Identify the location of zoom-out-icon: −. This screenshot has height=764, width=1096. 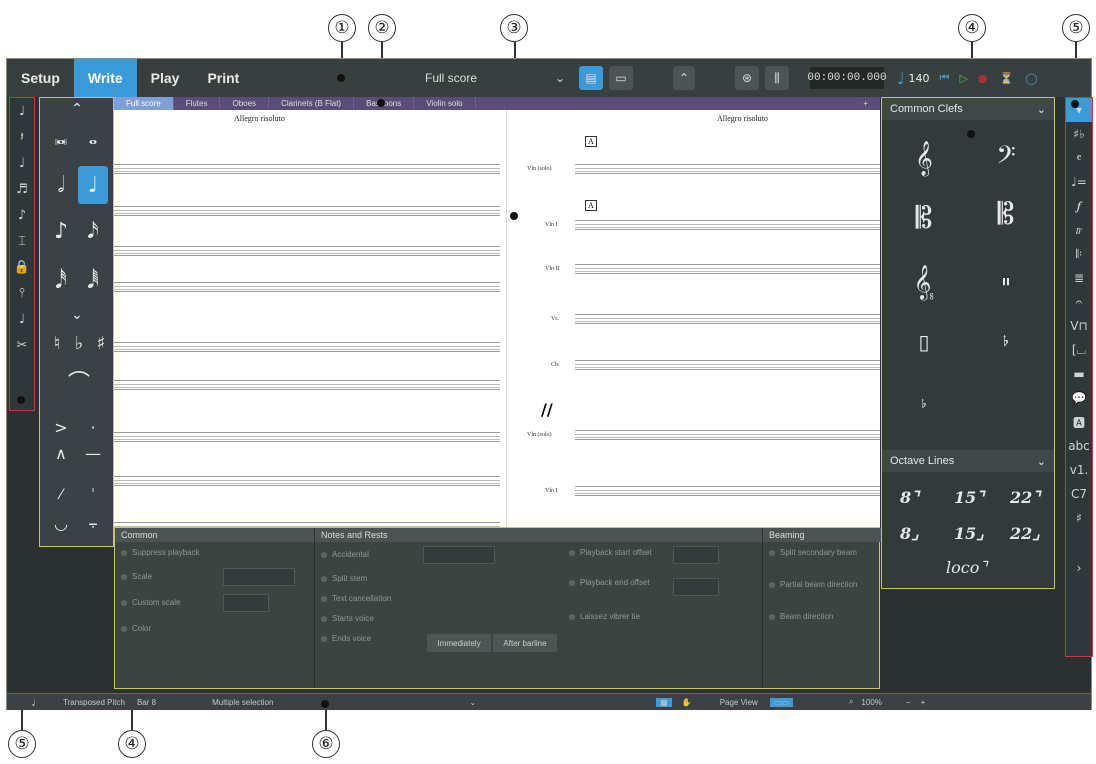
(908, 702).